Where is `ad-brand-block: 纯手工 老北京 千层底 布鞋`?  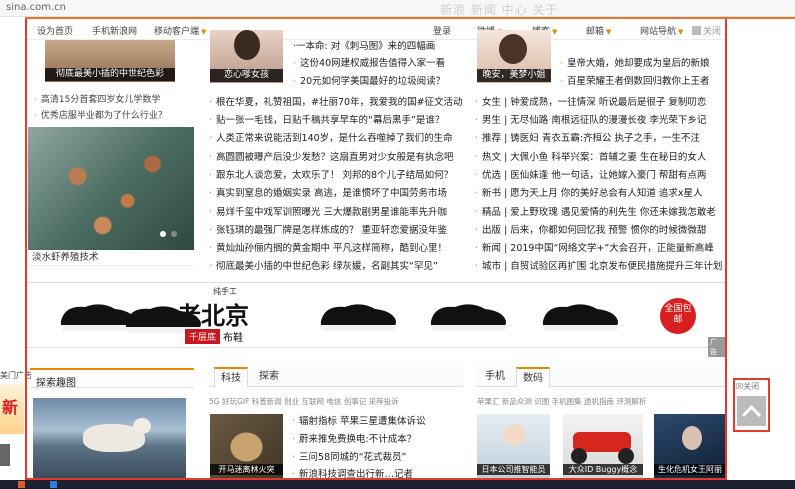 ad-brand-block: 纯手工 老北京 千层底 布鞋 is located at coordinates (237, 316).